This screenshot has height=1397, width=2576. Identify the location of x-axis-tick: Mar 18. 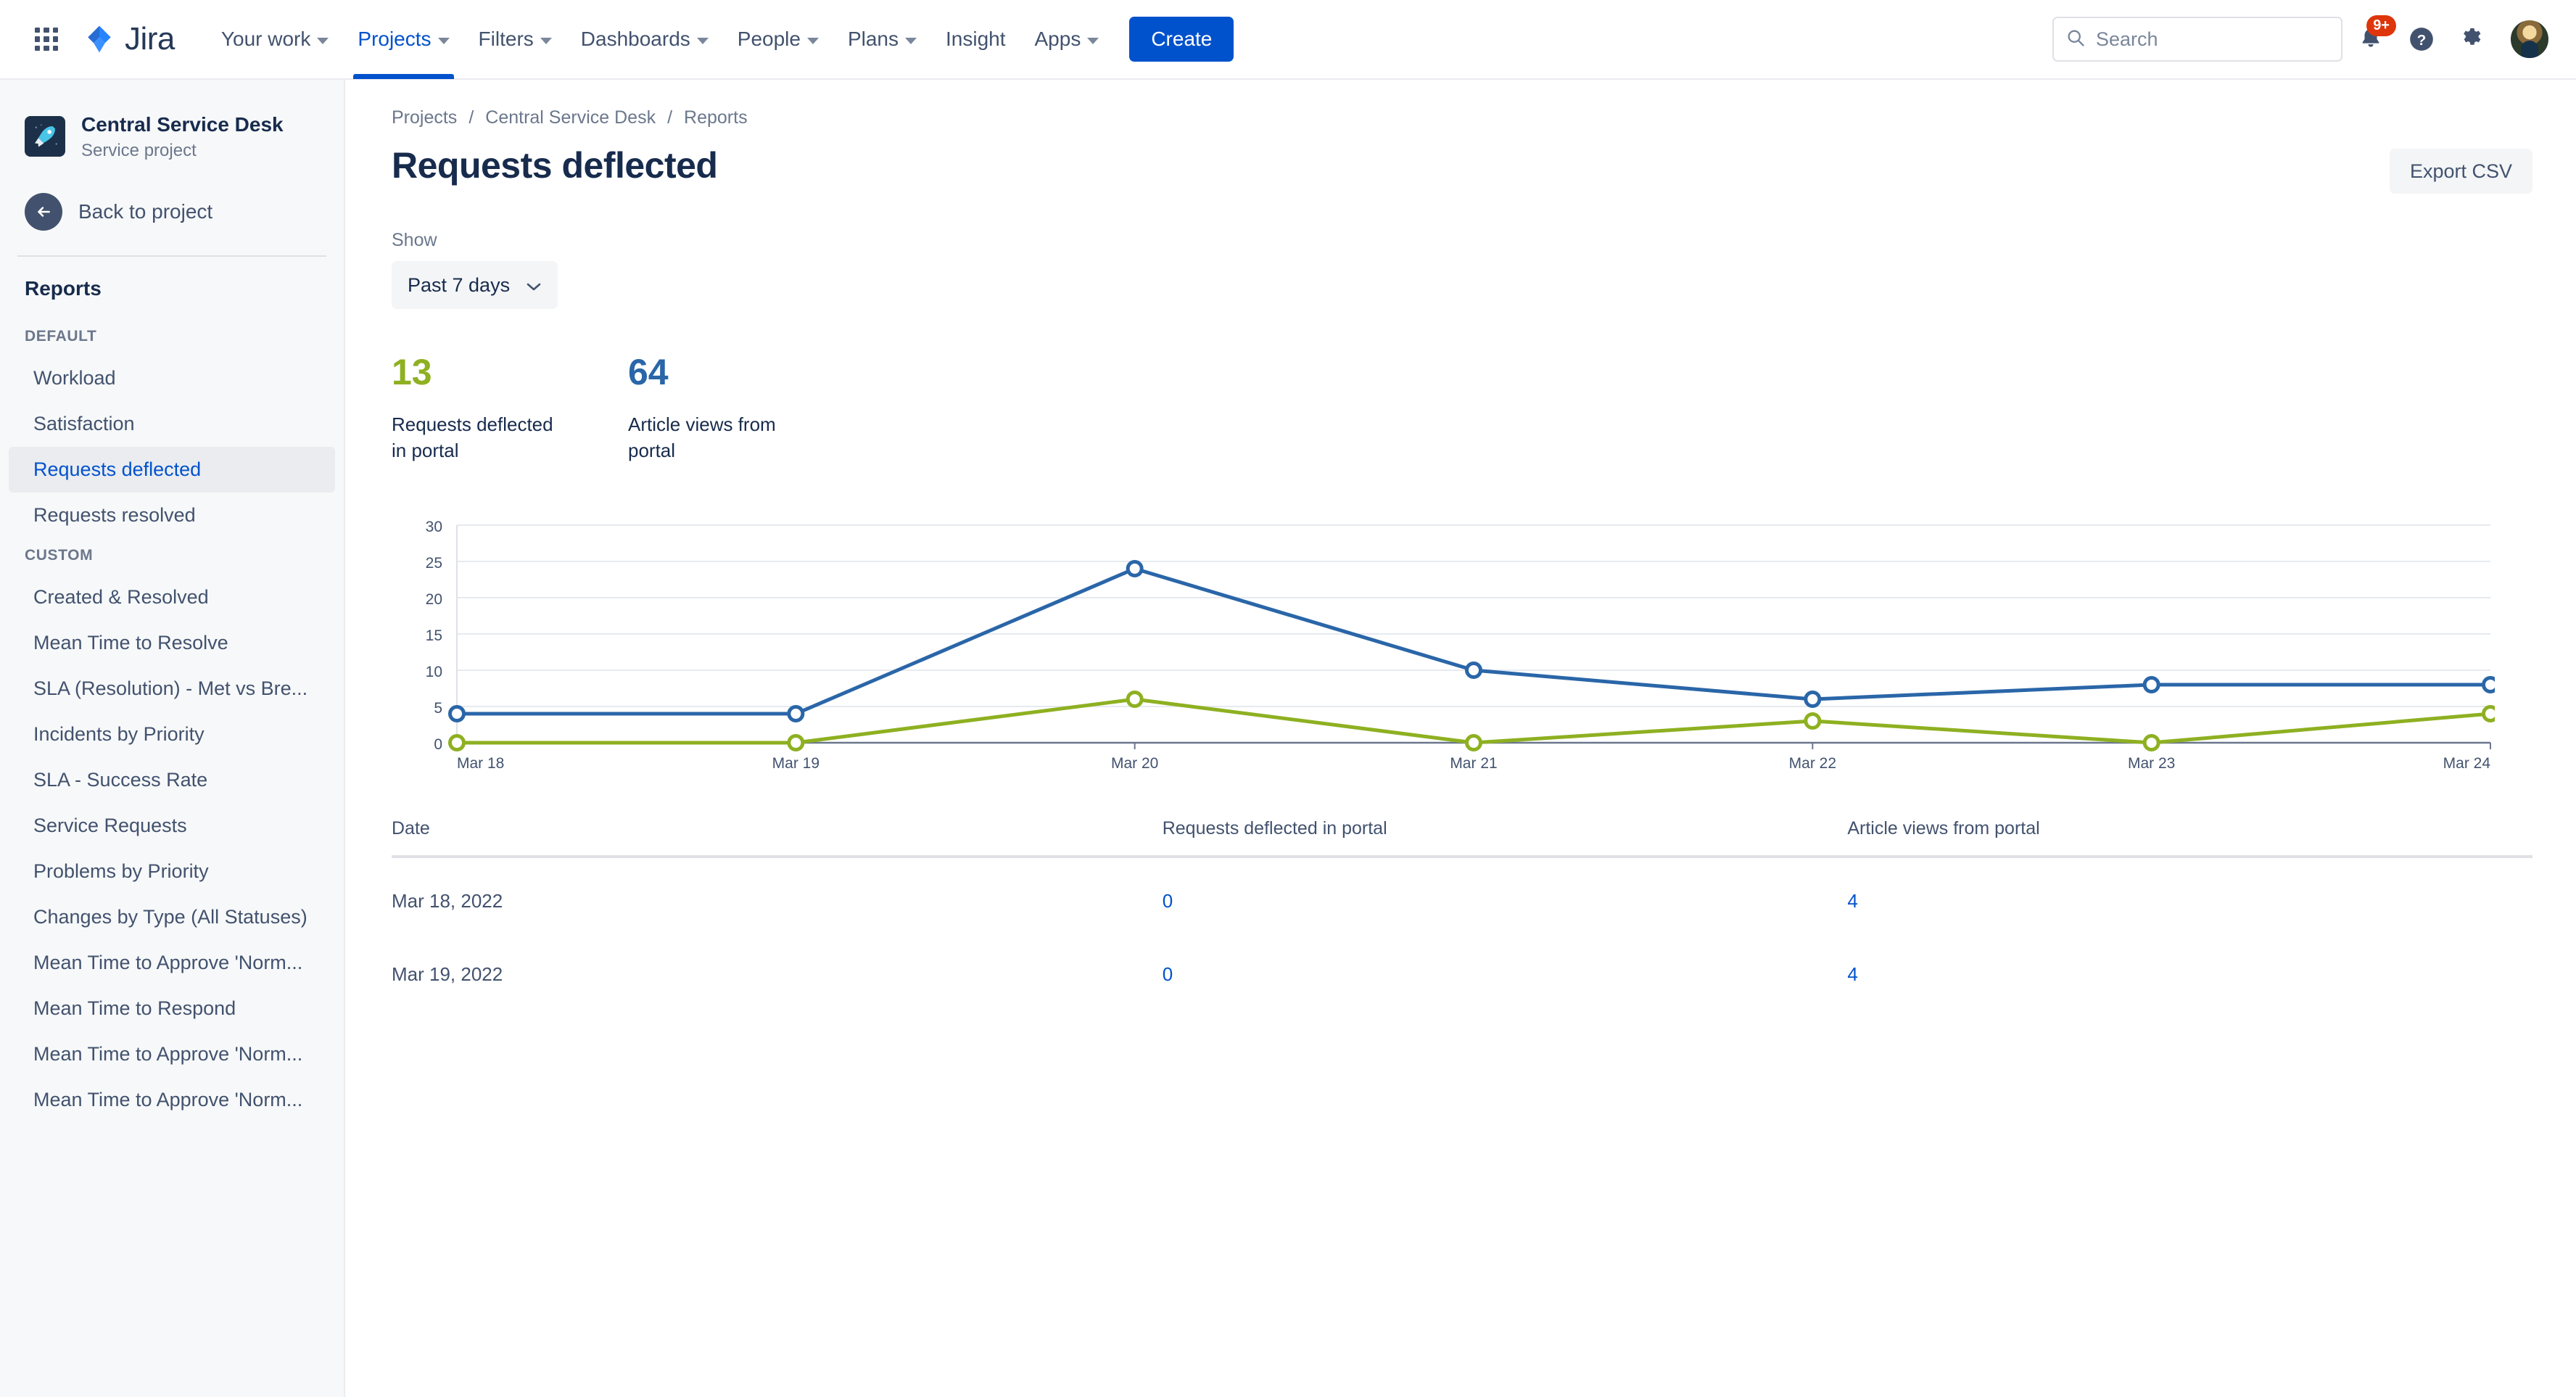
(480, 763).